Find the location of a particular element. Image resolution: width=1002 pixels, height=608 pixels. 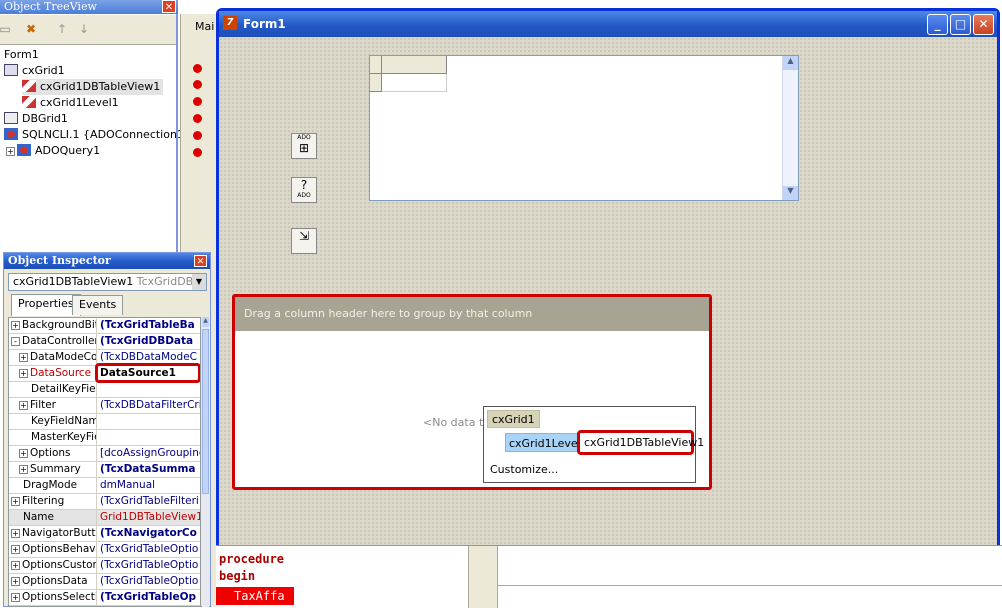

property-row: + Summary (TcxDataSumma is located at coordinates (104, 470).